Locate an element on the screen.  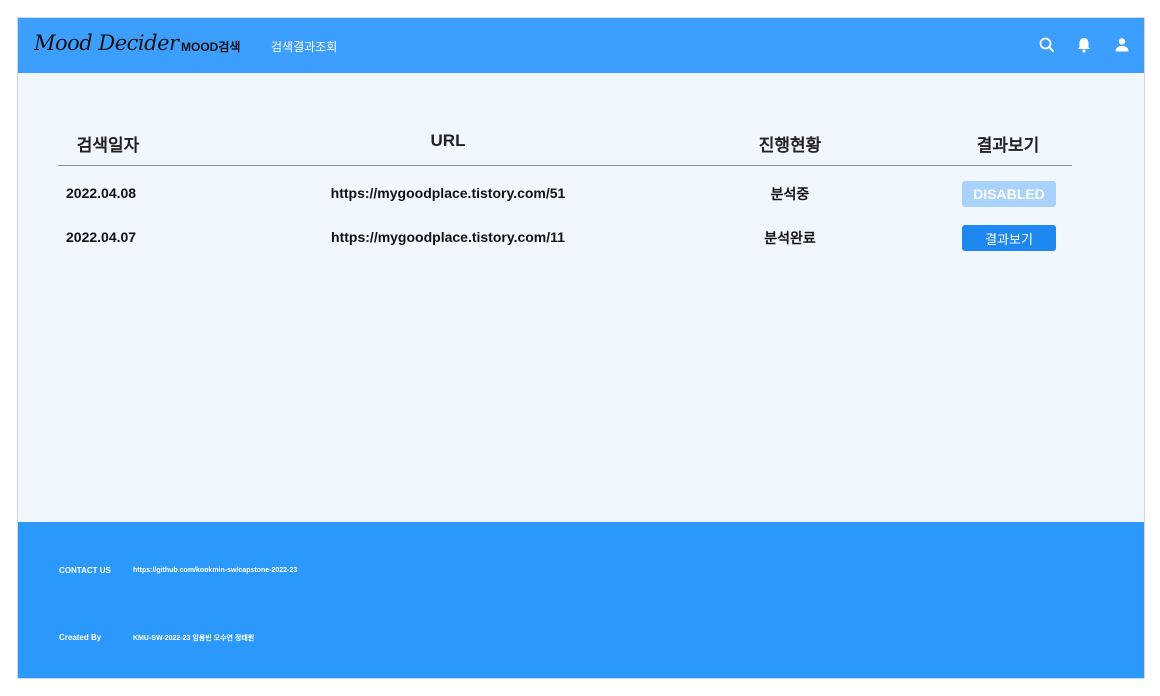
row-url: https://mygoodplace.tistory.com/51 is located at coordinates (448, 193).